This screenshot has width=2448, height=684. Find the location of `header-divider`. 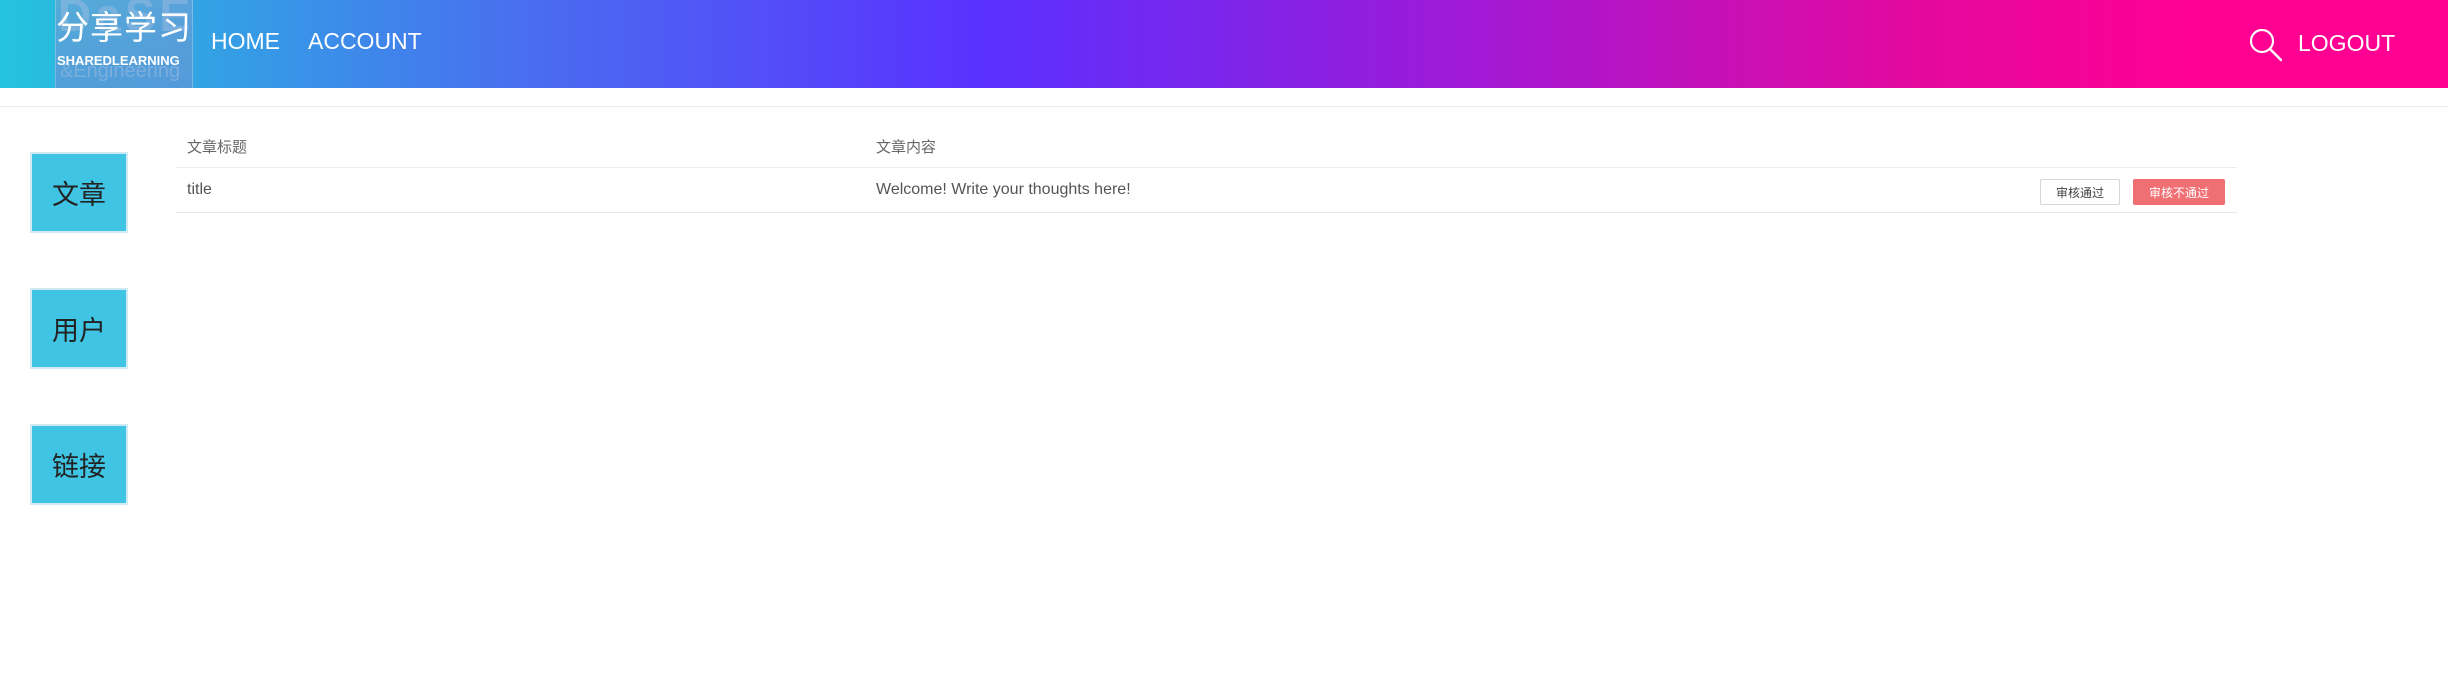

header-divider is located at coordinates (1224, 106).